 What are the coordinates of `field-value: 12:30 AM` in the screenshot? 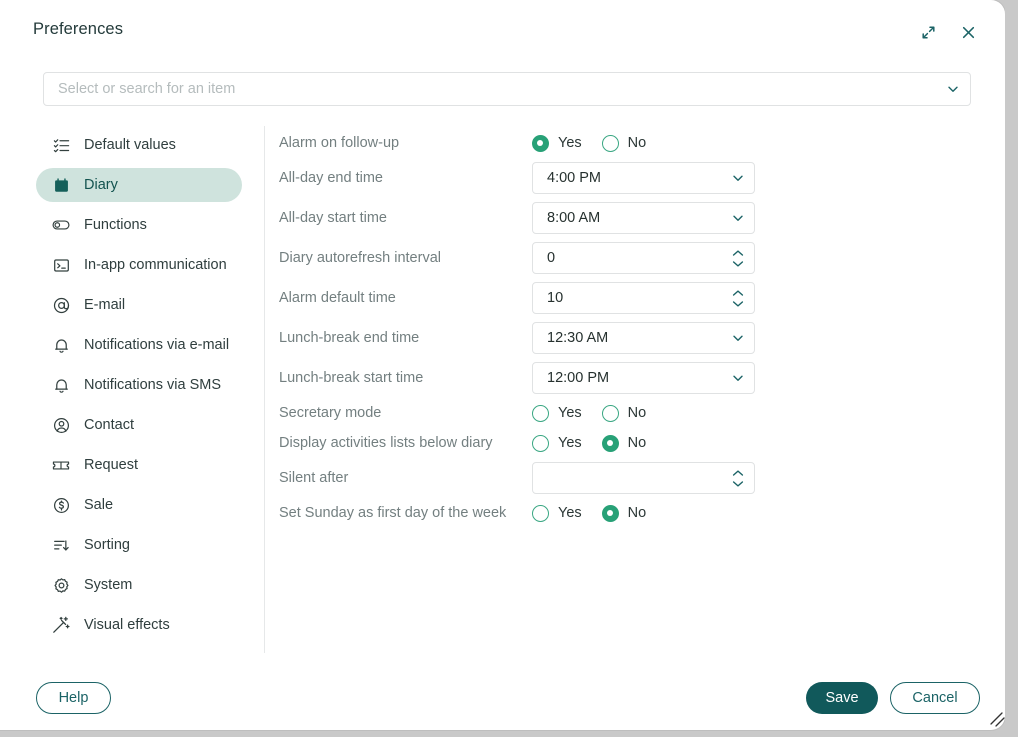 It's located at (578, 338).